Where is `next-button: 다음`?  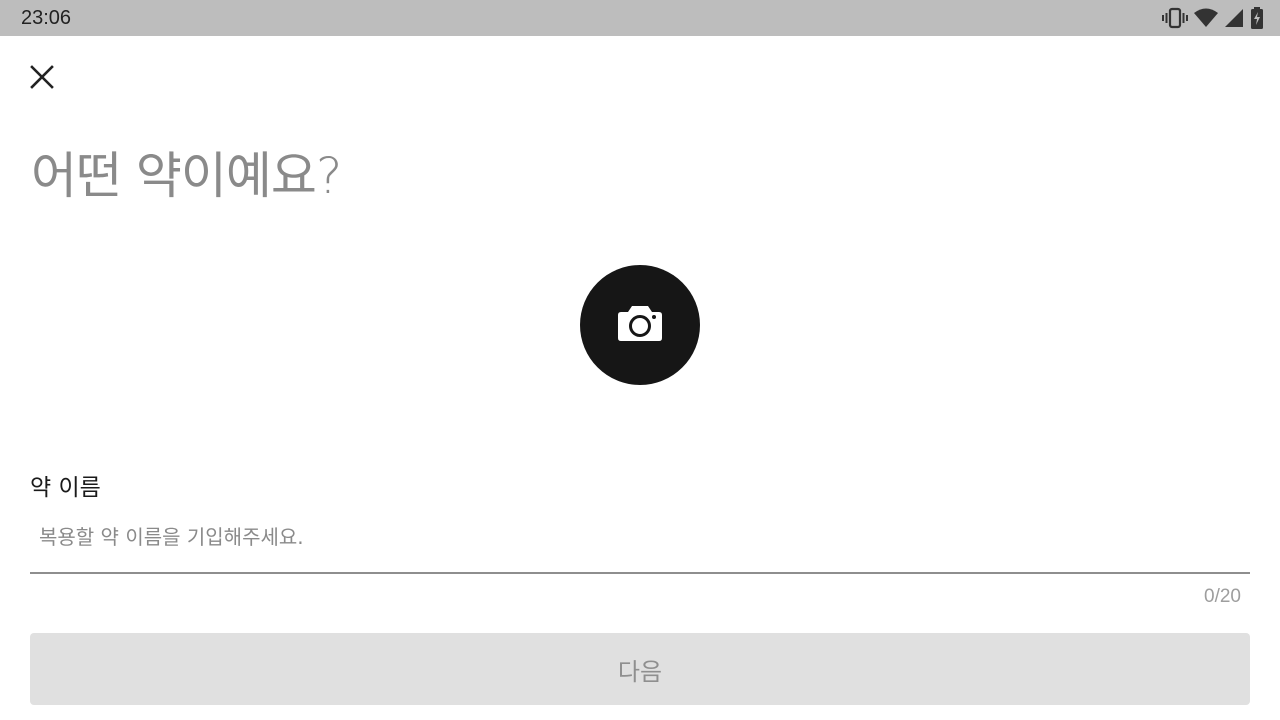 next-button: 다음 is located at coordinates (640, 669).